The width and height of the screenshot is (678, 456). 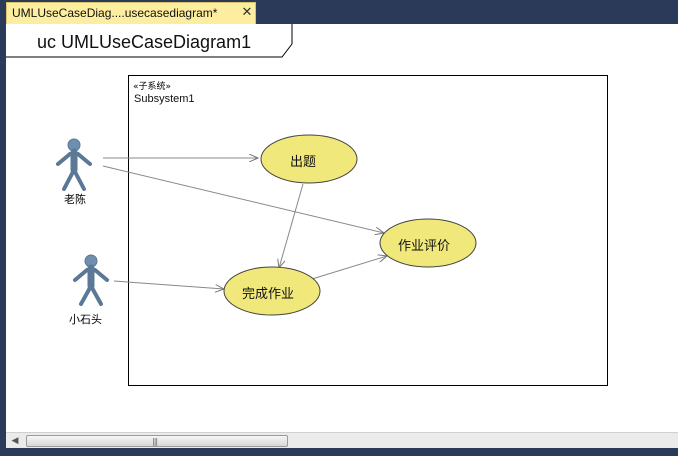 I want to click on grip-icon: |||, so click(x=155, y=441).